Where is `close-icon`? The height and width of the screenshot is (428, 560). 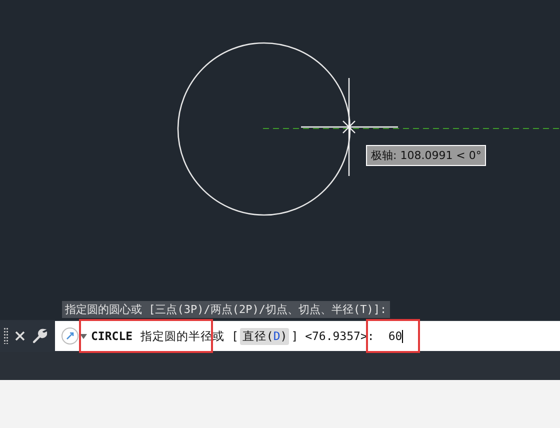
close-icon is located at coordinates (20, 336).